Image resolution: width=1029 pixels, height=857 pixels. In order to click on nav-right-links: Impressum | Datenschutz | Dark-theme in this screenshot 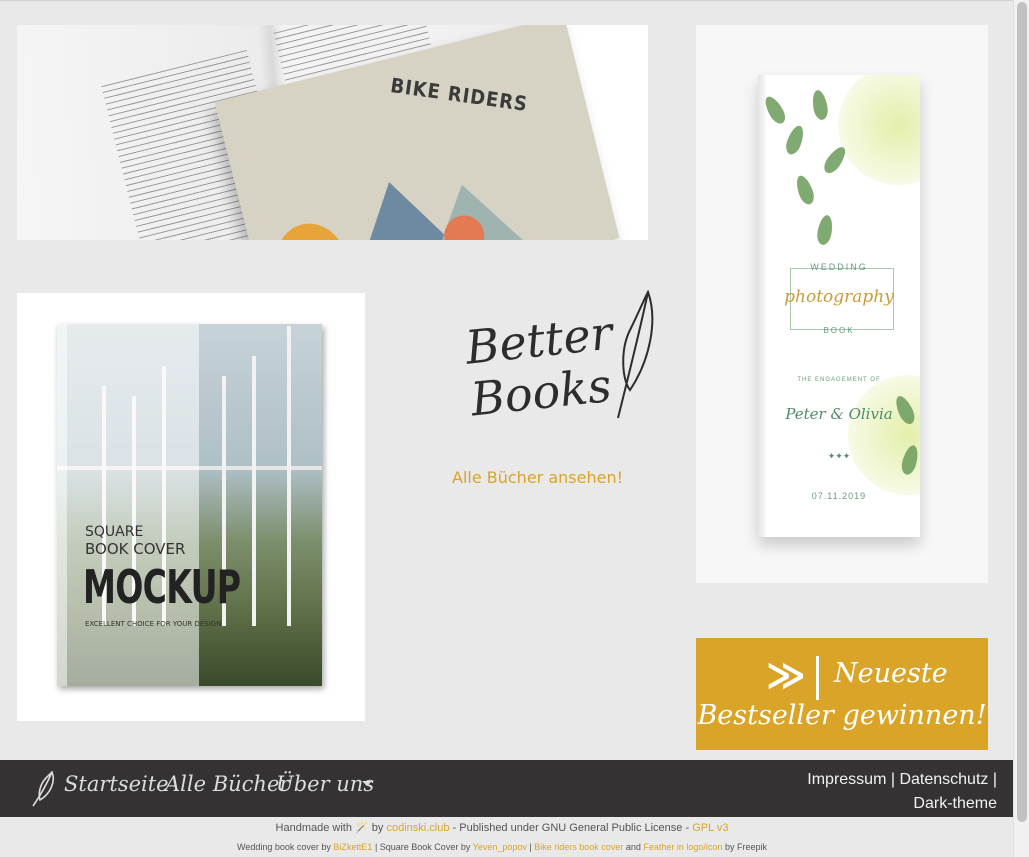, I will do `click(882, 792)`.